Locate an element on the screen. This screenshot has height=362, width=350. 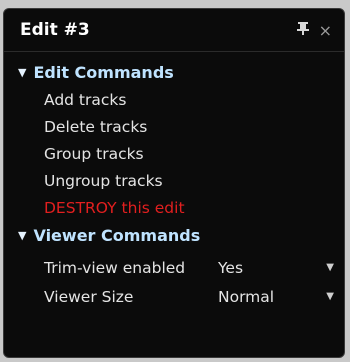
viewer-size-dropdown: Normal ▼ is located at coordinates (276, 297).